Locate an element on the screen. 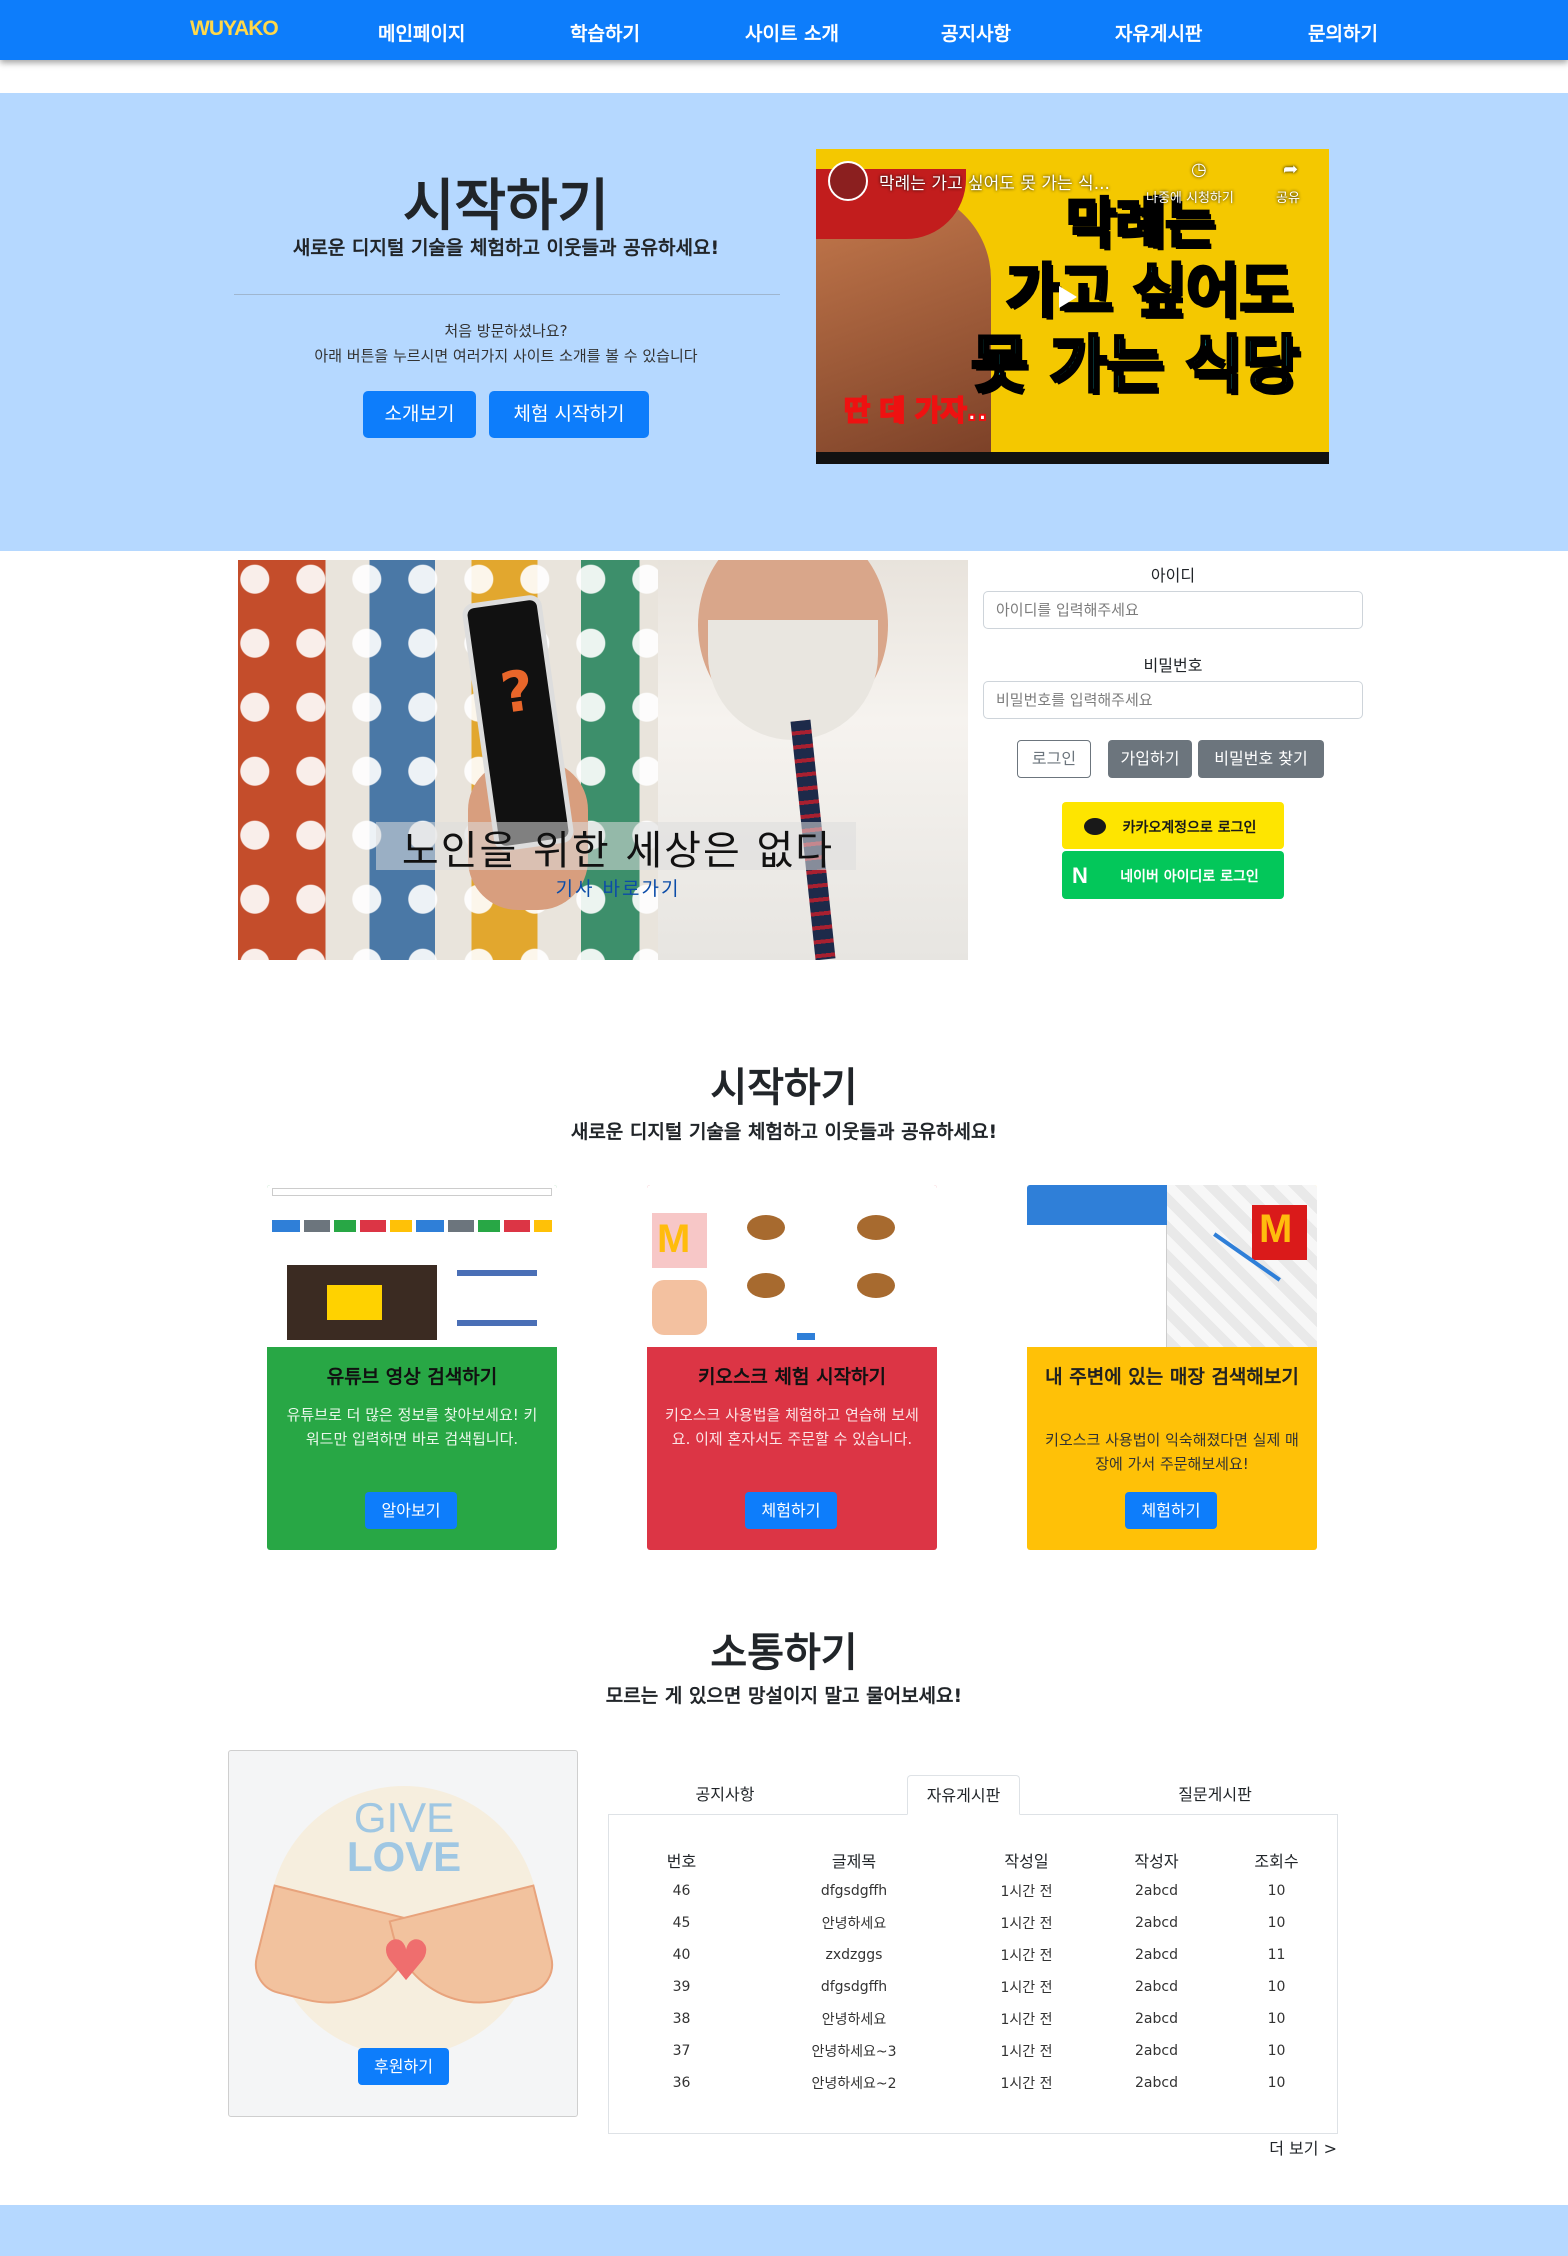 The width and height of the screenshot is (1568, 2256). channel-avatar is located at coordinates (848, 181).